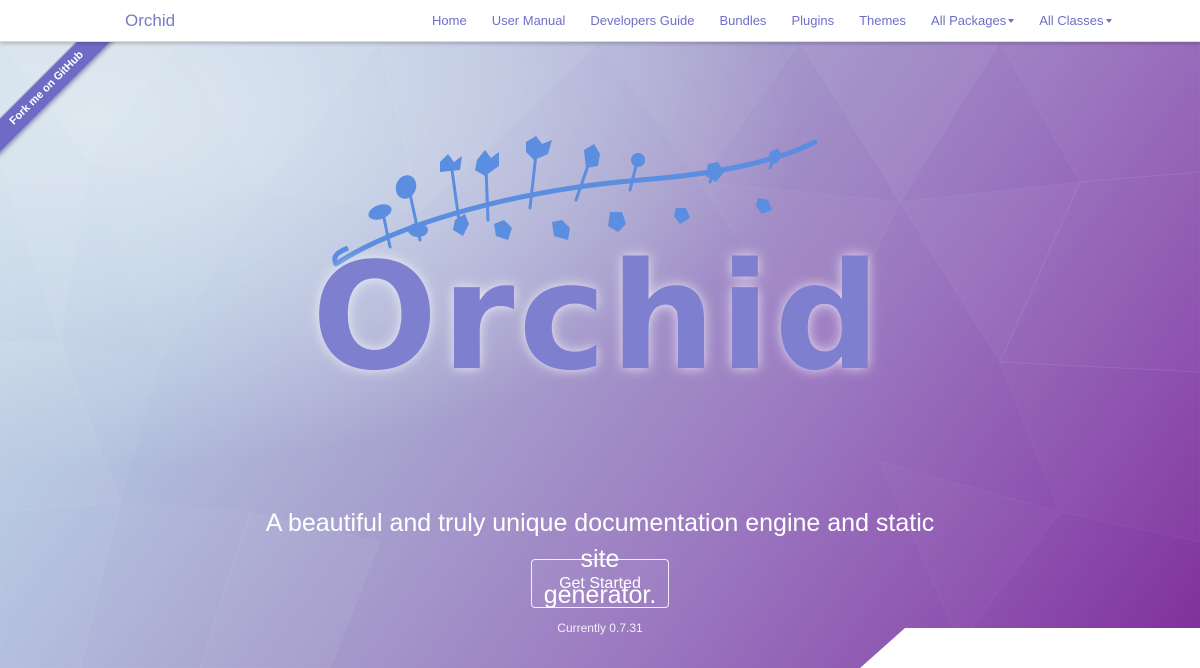 The height and width of the screenshot is (668, 1200). I want to click on nav-plugins: Plugins, so click(812, 20).